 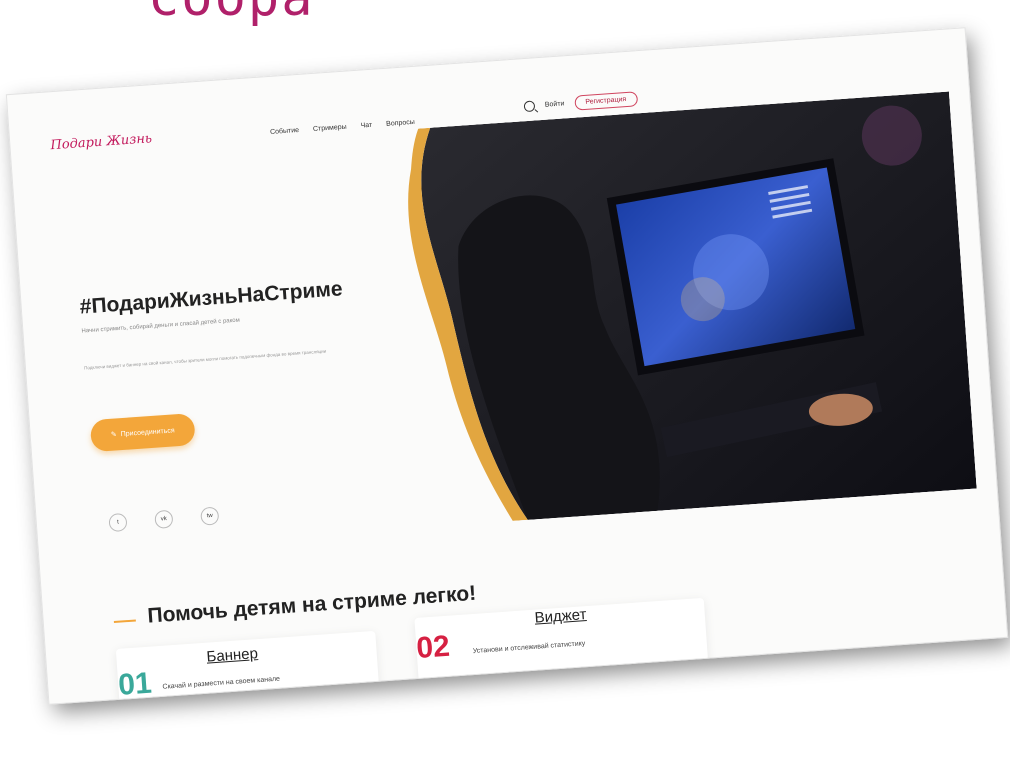 What do you see at coordinates (118, 522) in the screenshot?
I see `twitter-icon: t` at bounding box center [118, 522].